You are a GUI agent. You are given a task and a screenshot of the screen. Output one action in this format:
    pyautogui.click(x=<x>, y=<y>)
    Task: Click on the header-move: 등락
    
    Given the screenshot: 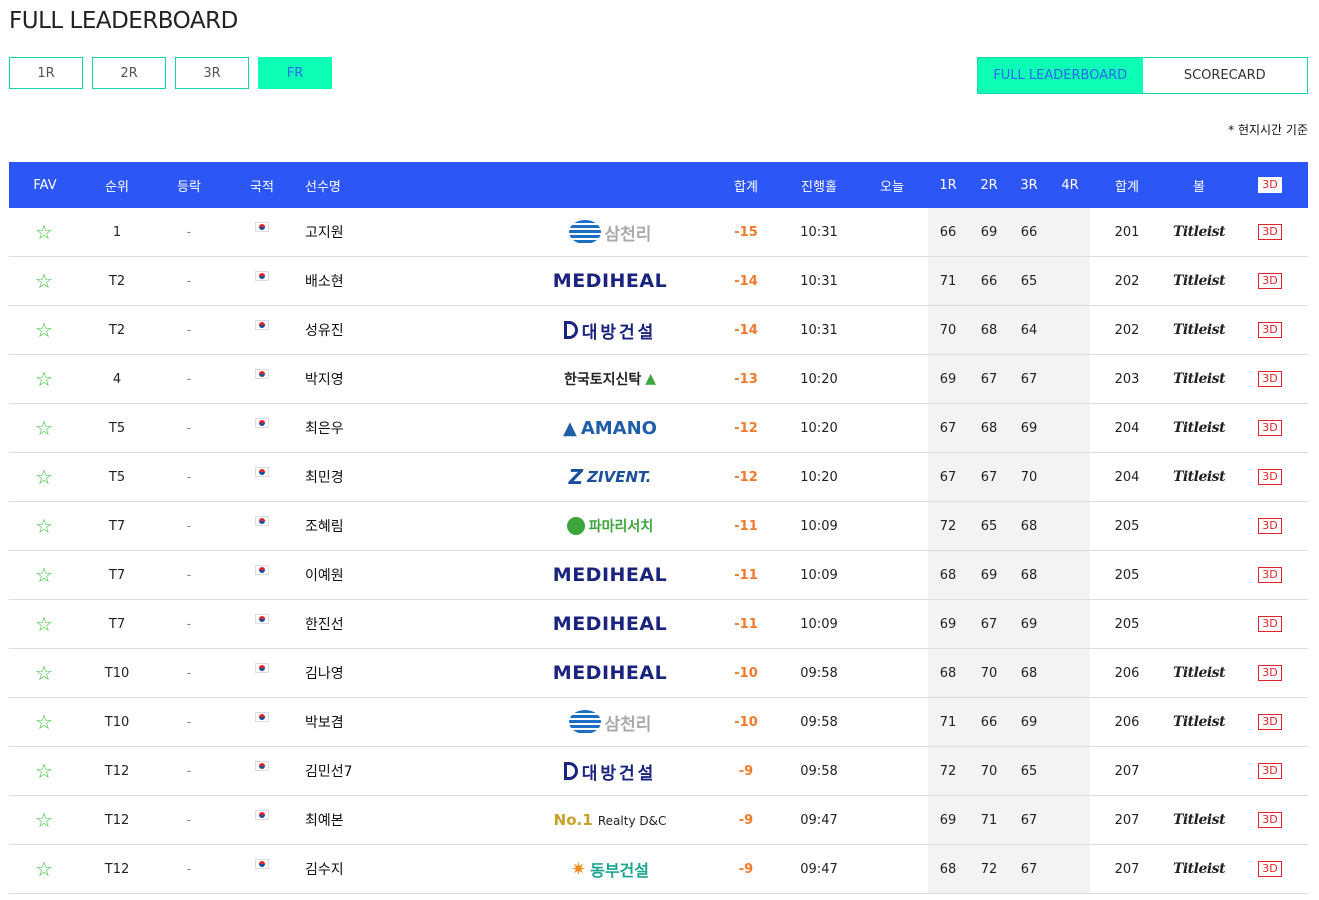 What is the action you would take?
    pyautogui.click(x=189, y=187)
    